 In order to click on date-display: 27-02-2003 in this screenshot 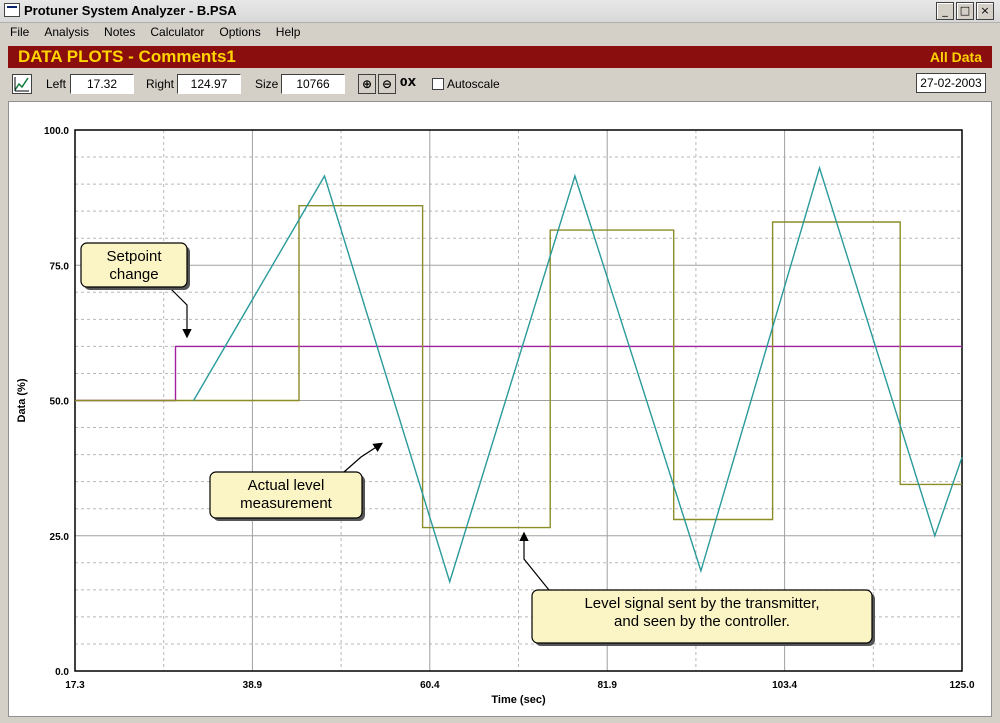, I will do `click(951, 83)`.